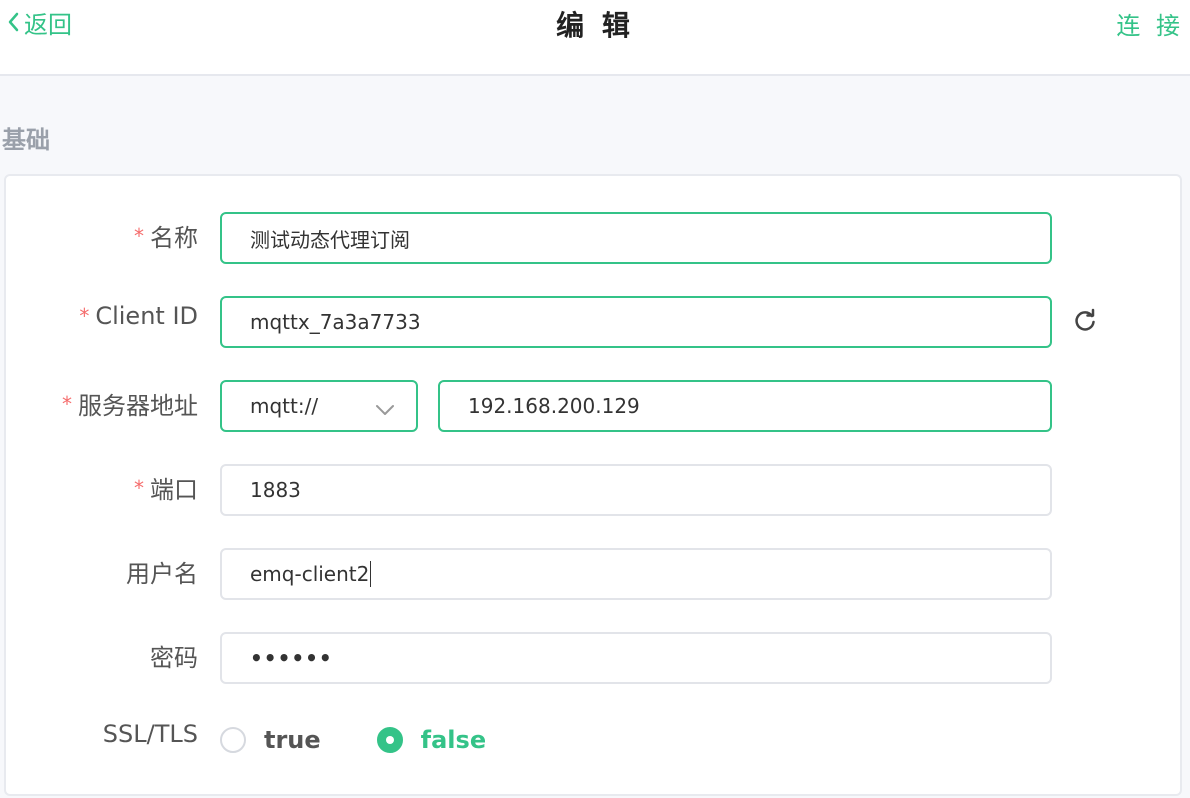 The image size is (1190, 798). What do you see at coordinates (291, 658) in the screenshot?
I see `password-value: ••••••` at bounding box center [291, 658].